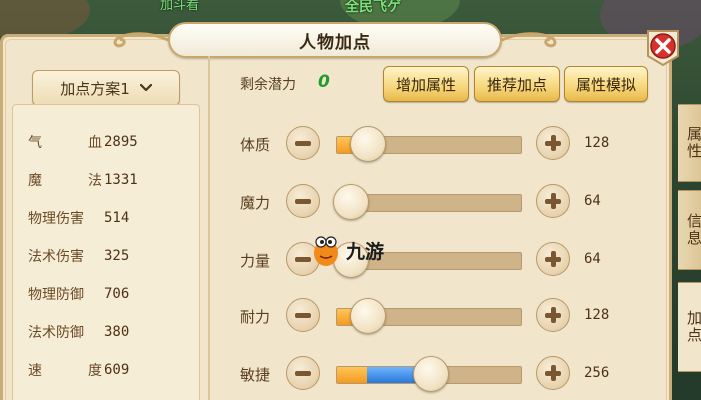 The width and height of the screenshot is (701, 400). Describe the element at coordinates (268, 85) in the screenshot. I see `potential-label: 剩余潜力` at that location.